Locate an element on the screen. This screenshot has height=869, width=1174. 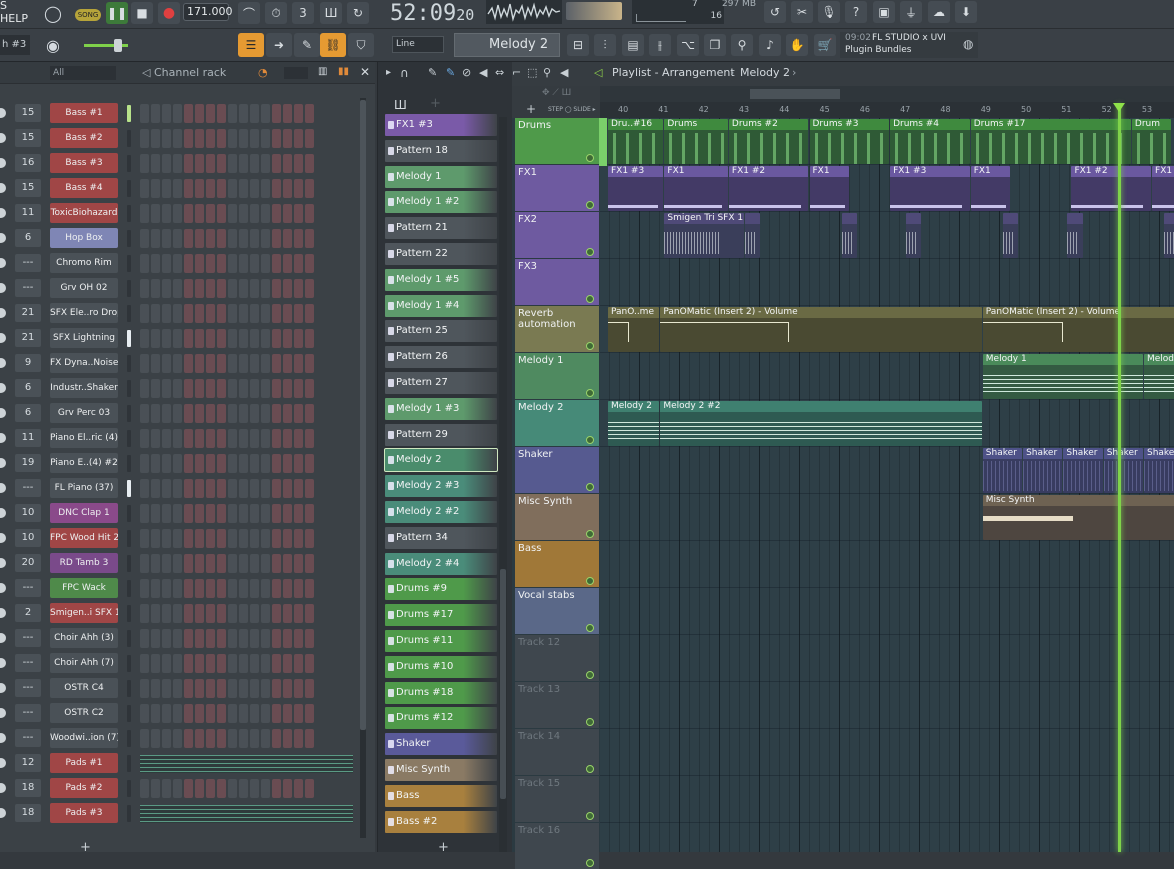
mixer-track-number: --- is located at coordinates (28, 588).